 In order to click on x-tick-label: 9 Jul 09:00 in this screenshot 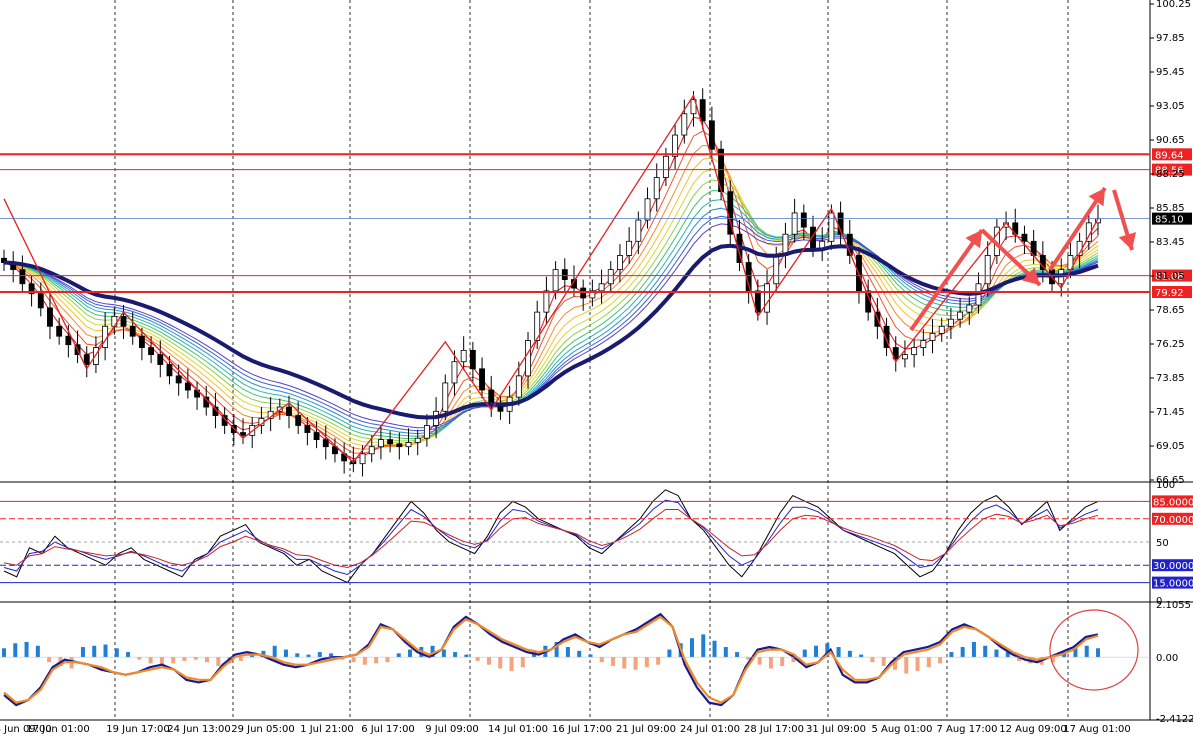, I will do `click(452, 729)`.